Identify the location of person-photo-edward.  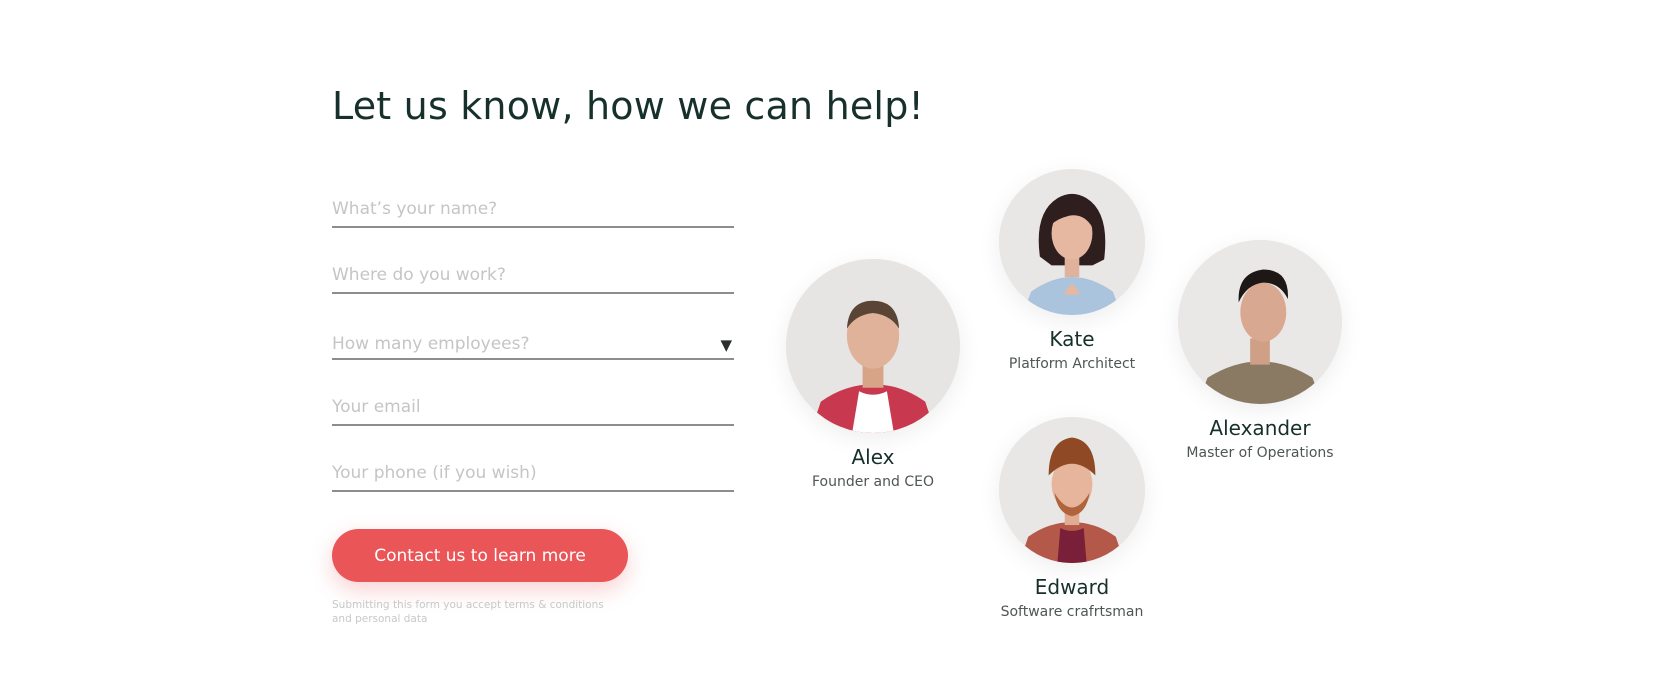
(1072, 490).